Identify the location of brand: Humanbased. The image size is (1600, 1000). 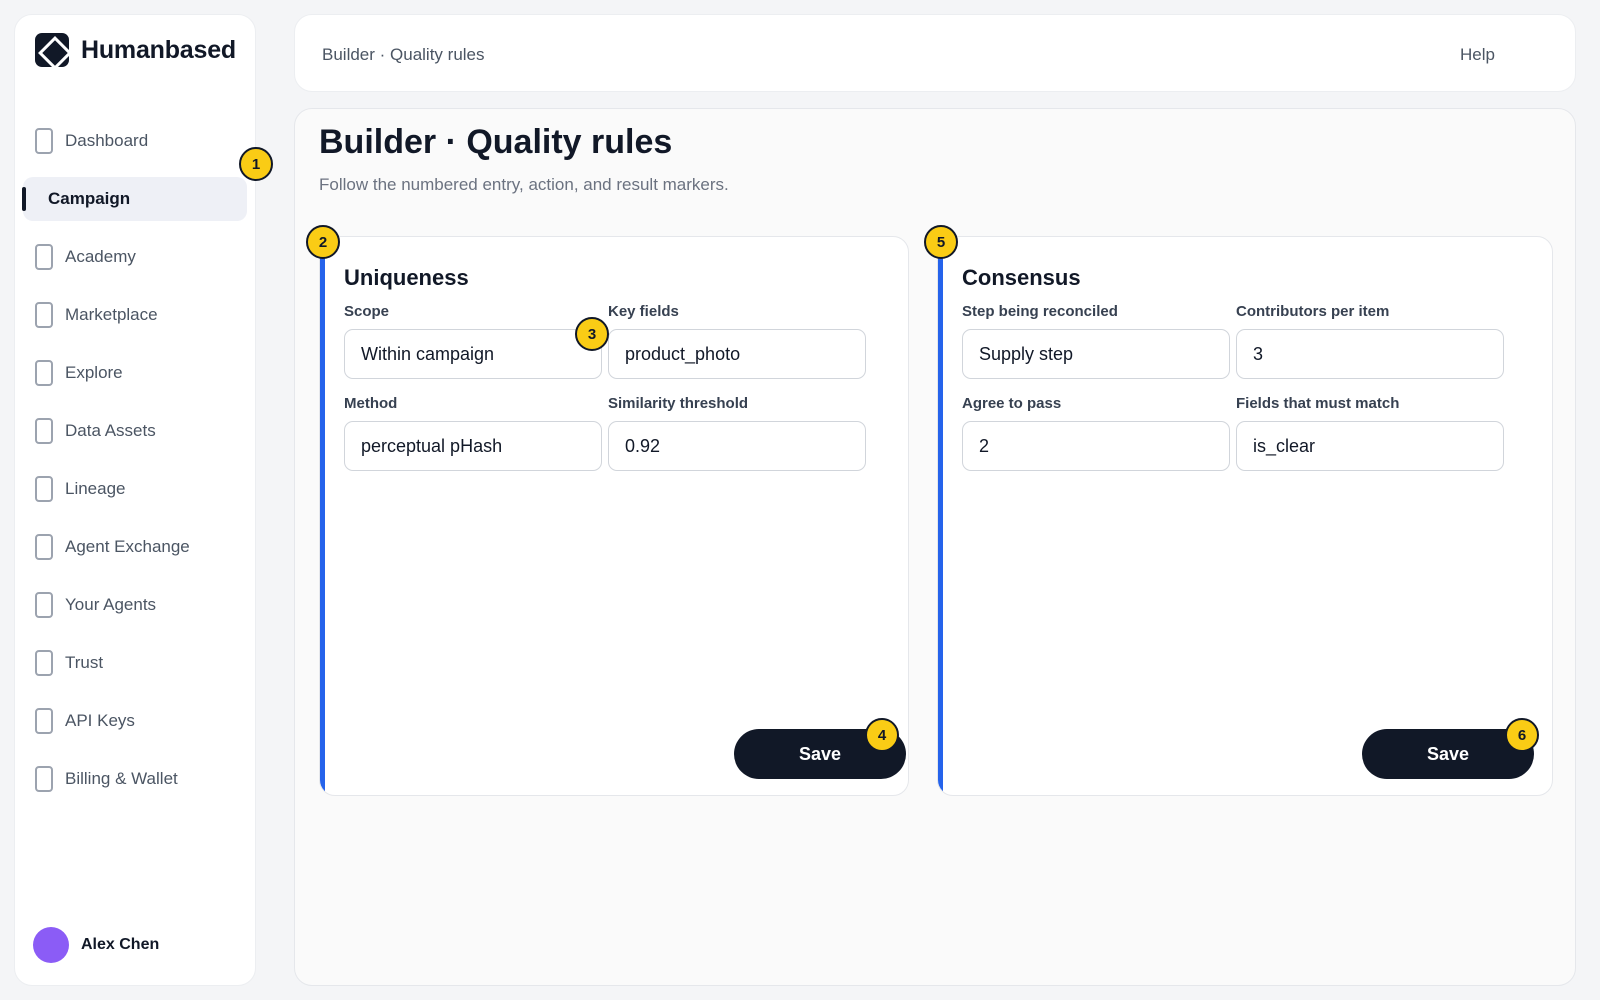
(135, 50).